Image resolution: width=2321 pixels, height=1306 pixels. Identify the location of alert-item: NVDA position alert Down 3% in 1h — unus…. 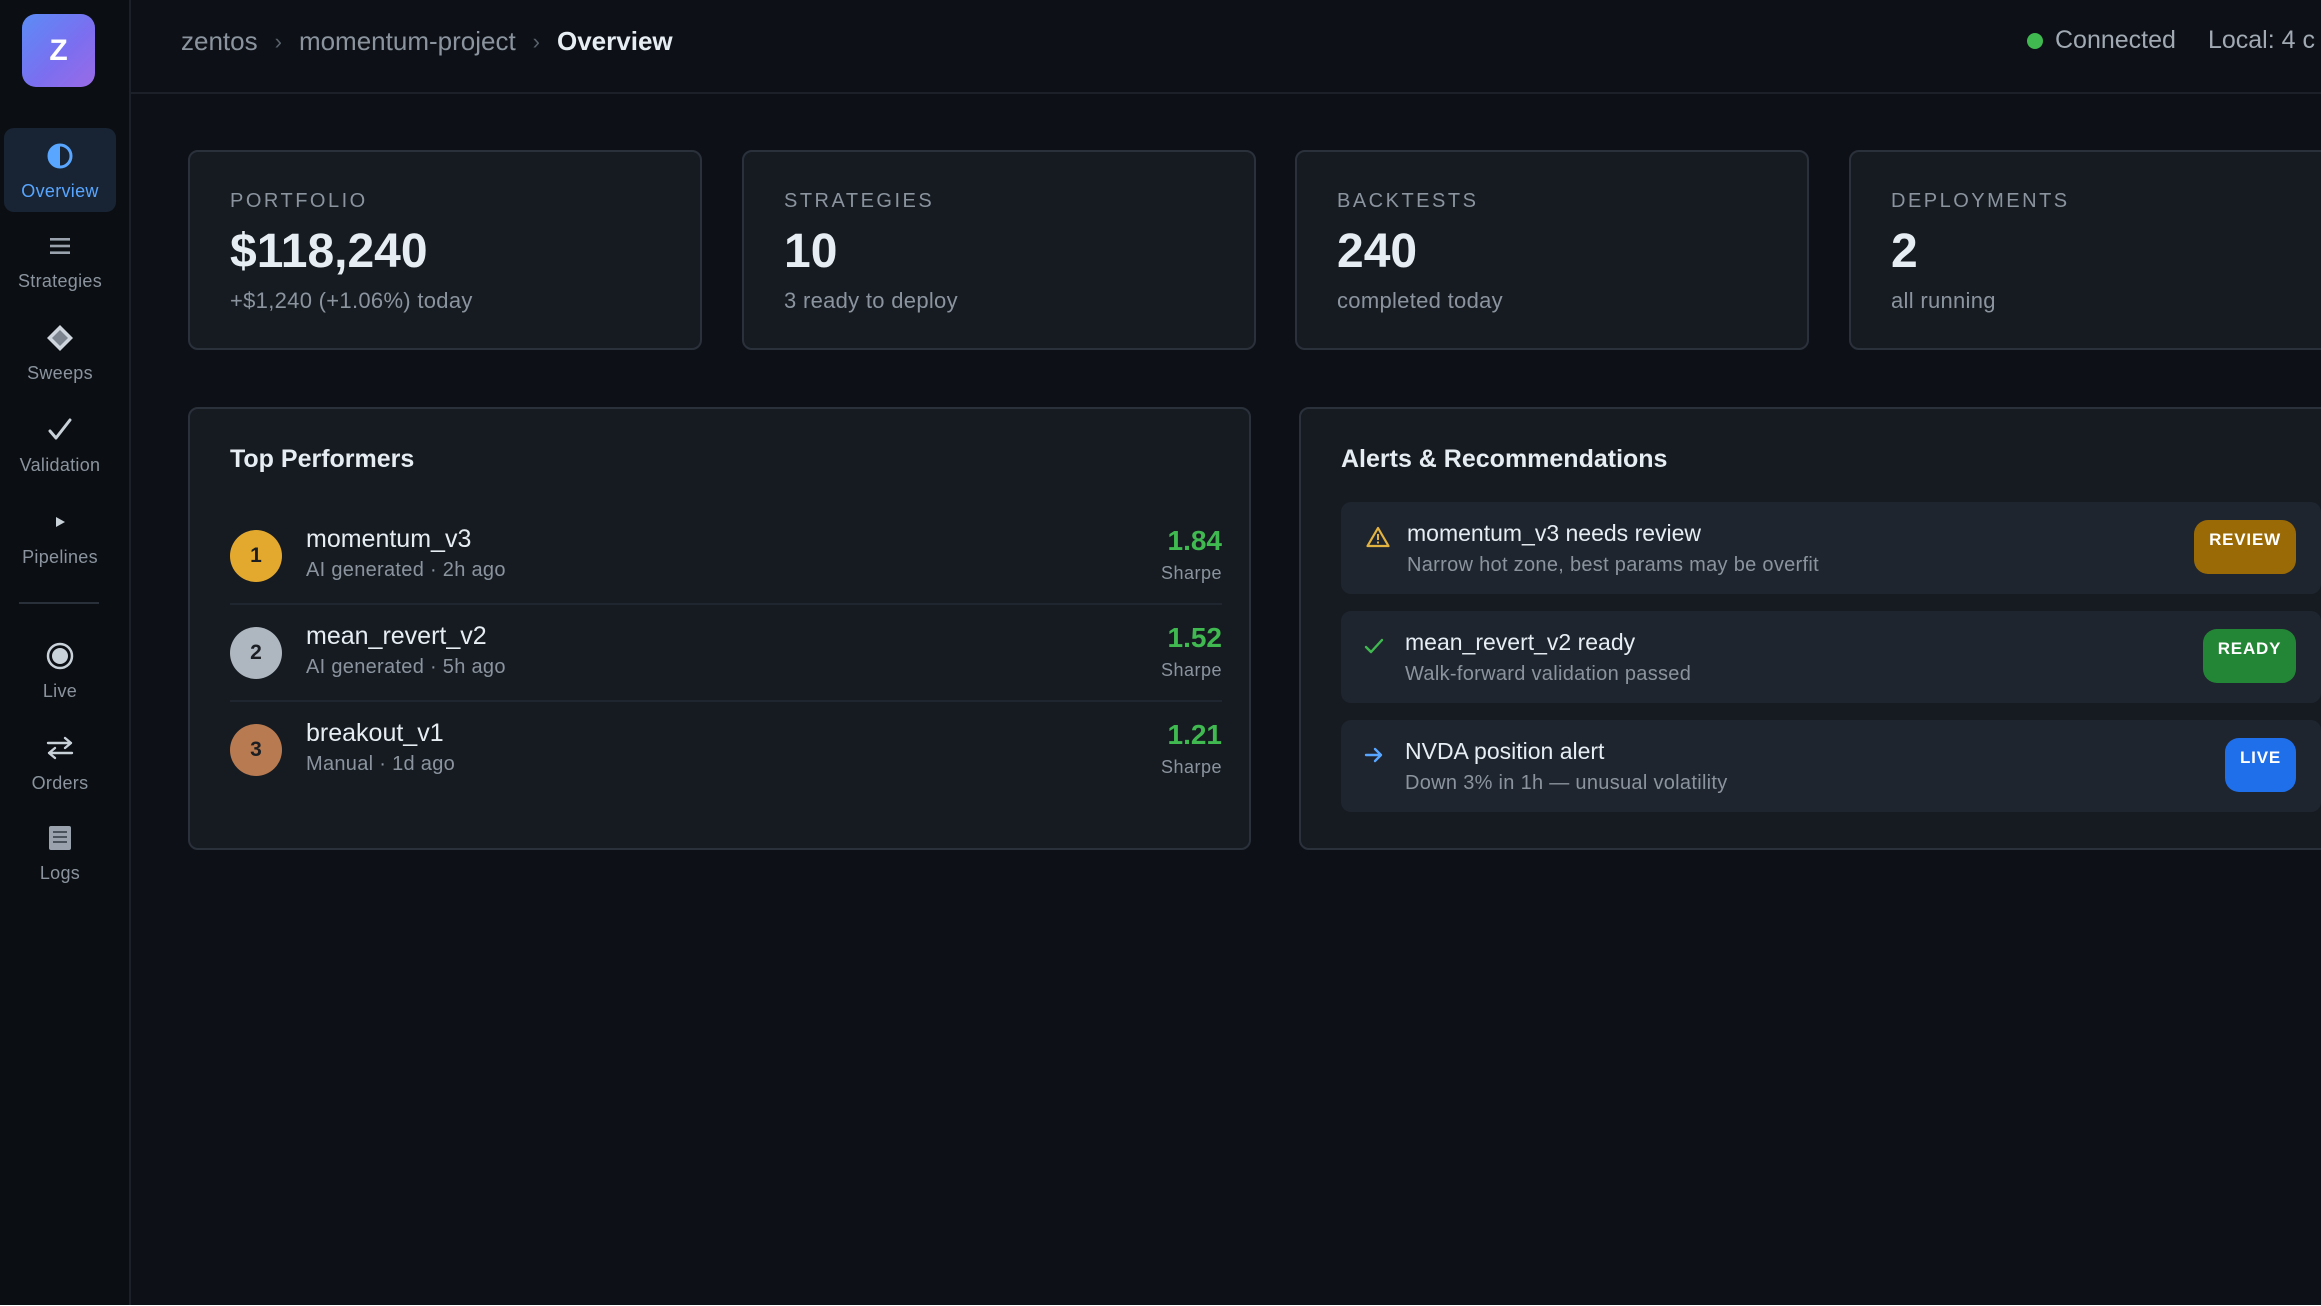
(1831, 766).